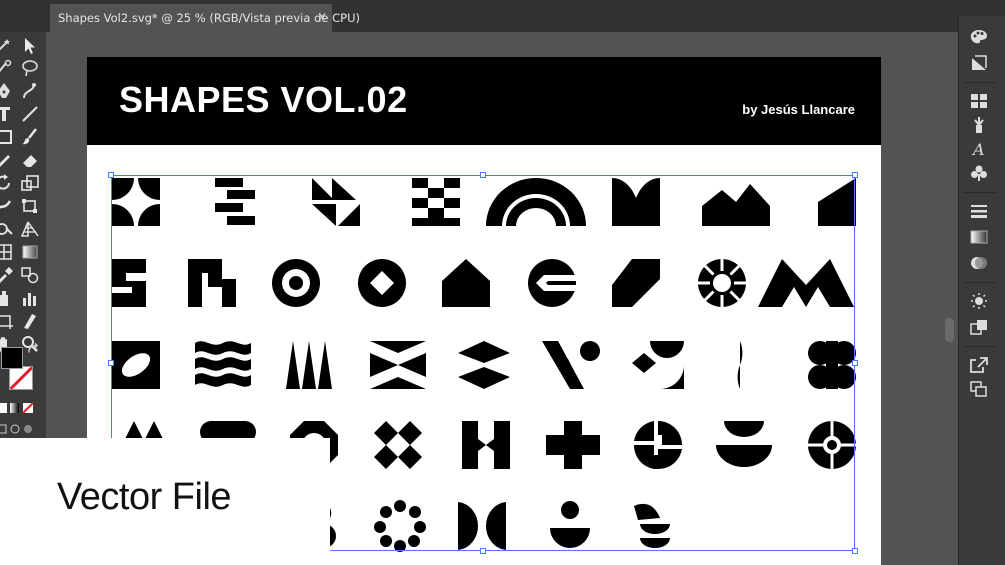  What do you see at coordinates (7, 252) in the screenshot?
I see `mesh-tool-icon` at bounding box center [7, 252].